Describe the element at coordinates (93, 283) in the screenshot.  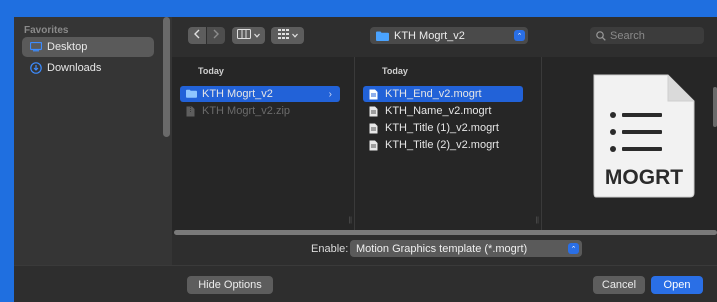
I see `sidebar-footer` at that location.